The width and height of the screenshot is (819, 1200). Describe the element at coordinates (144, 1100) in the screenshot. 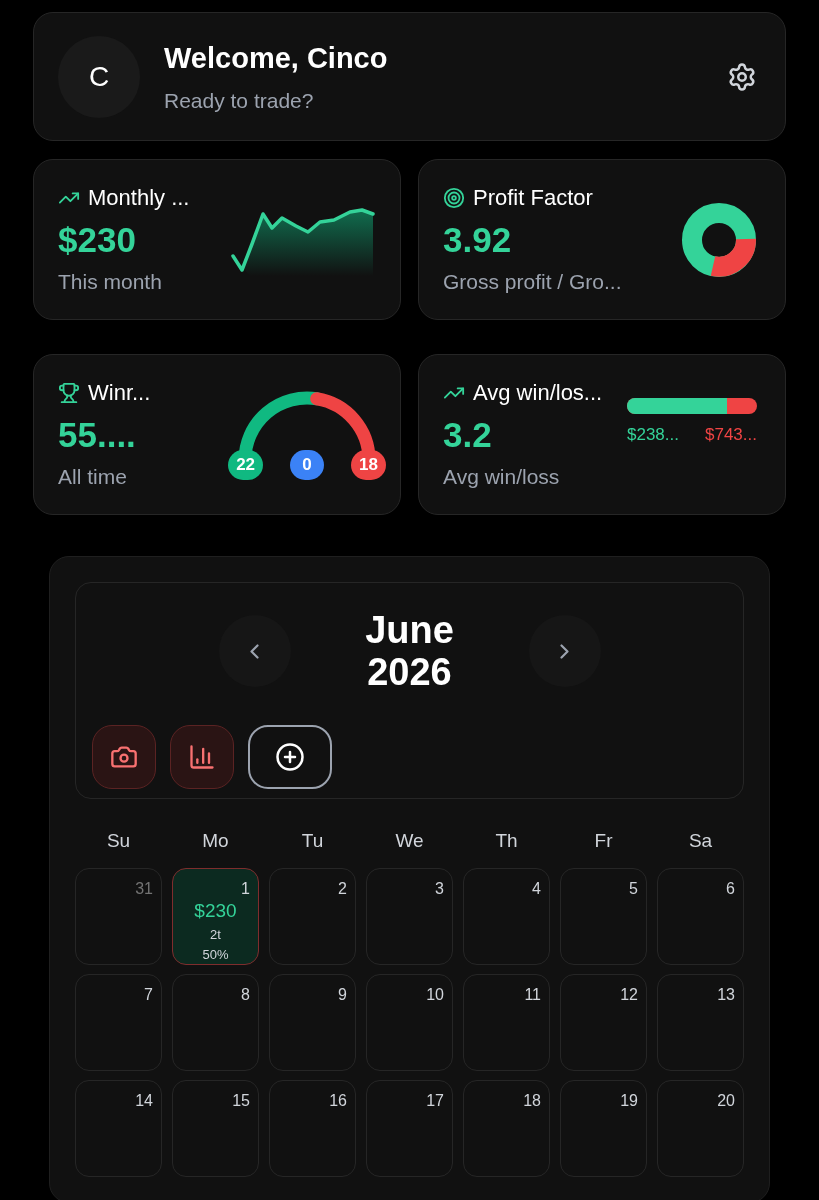

I see `day-number: 14` at that location.